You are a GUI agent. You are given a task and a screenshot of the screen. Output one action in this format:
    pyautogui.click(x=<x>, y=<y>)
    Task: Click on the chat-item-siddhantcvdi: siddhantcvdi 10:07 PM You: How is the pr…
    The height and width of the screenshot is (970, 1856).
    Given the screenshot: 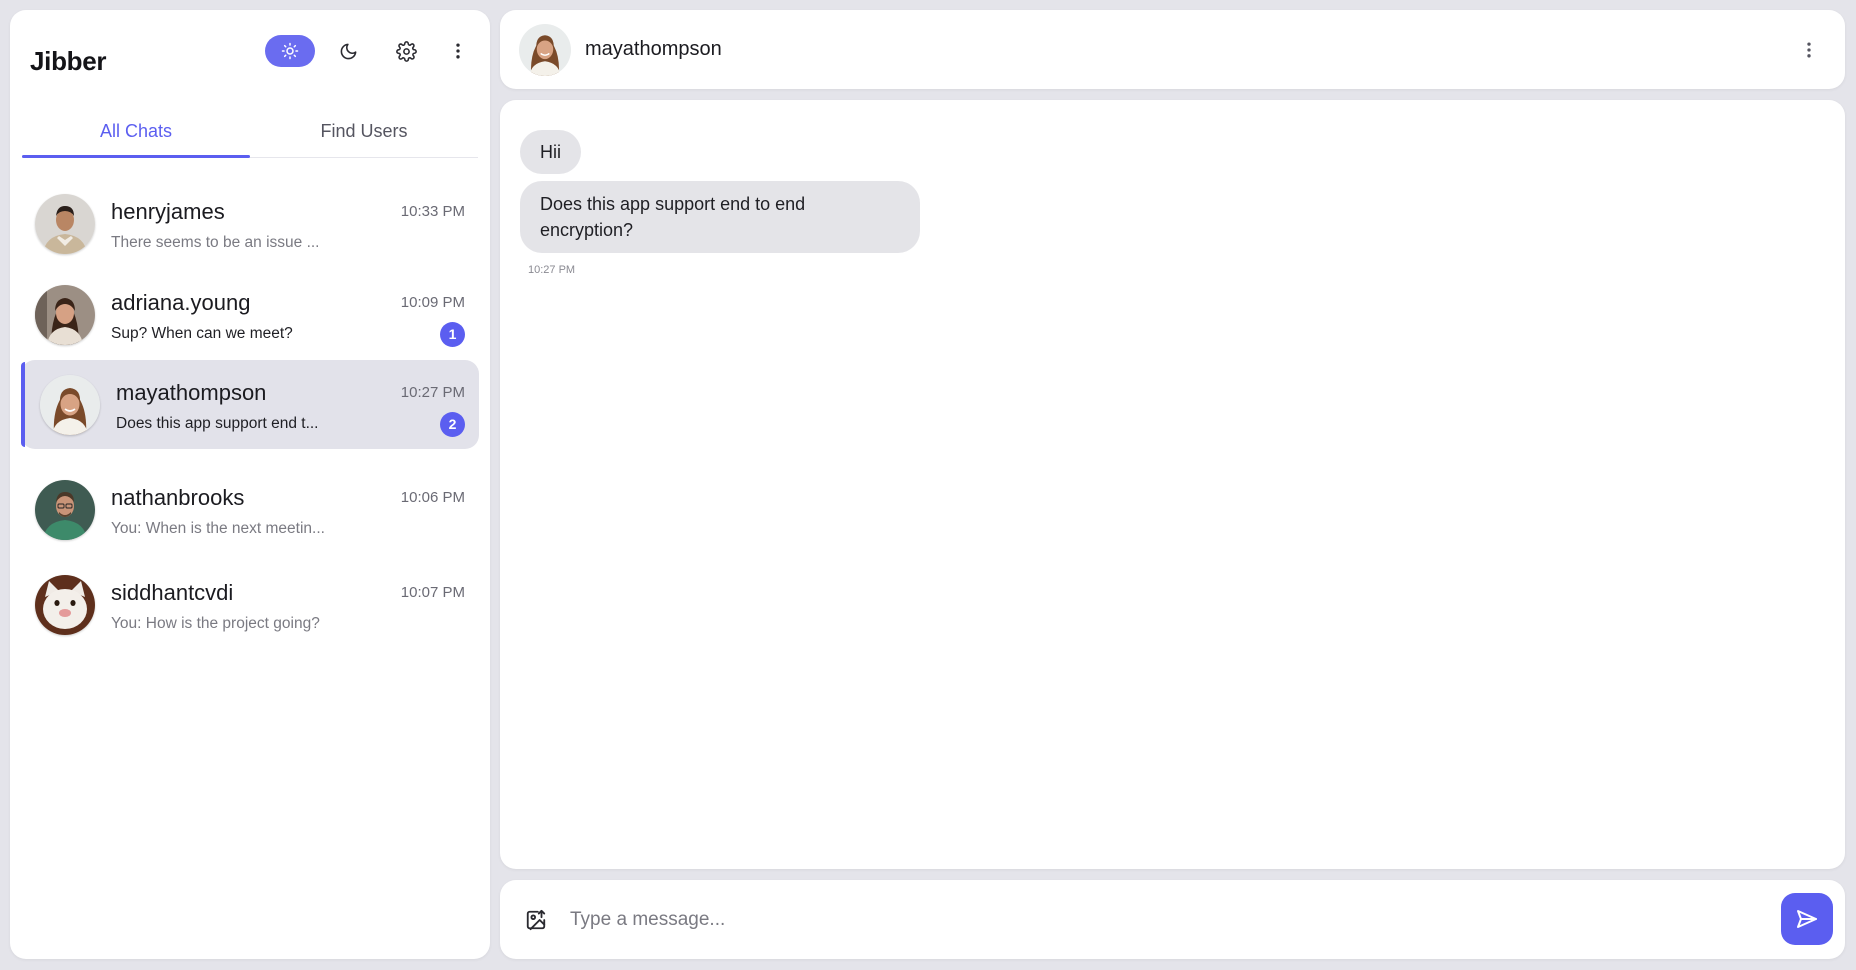 What is the action you would take?
    pyautogui.click(x=250, y=604)
    